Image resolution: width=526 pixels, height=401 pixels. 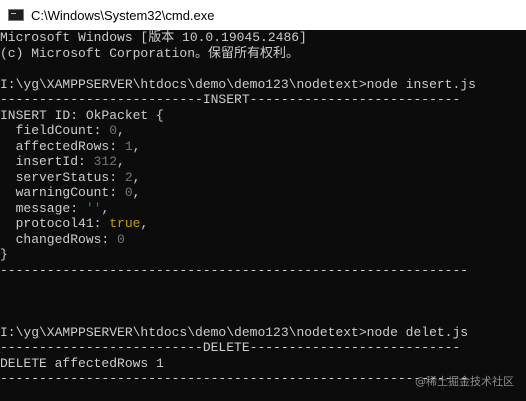 What do you see at coordinates (153, 37) in the screenshot?
I see `console-line: Microsoft Windows [版本 10.0.19045.2486]` at bounding box center [153, 37].